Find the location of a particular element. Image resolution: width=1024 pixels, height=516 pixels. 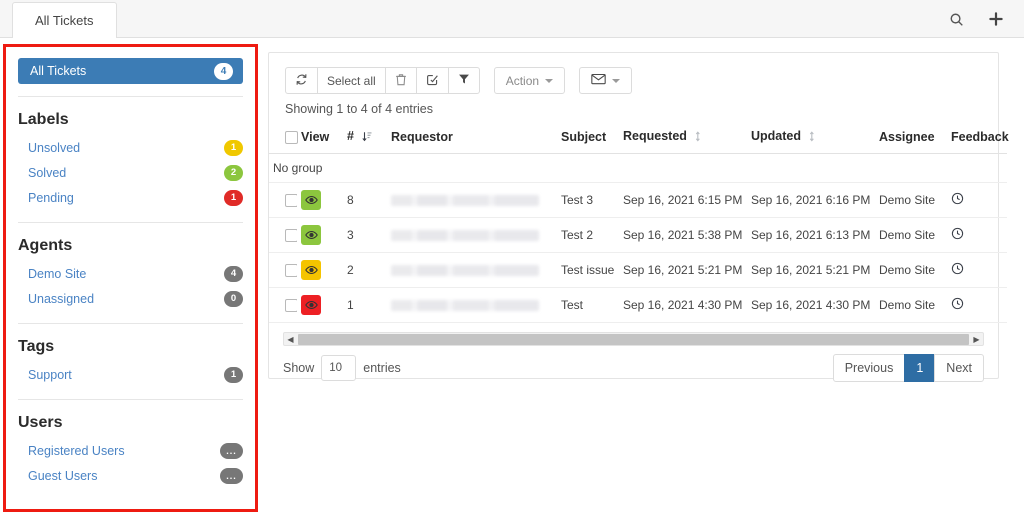

table-footer: Show 10 entries Previous 1 Next is located at coordinates (633, 364).